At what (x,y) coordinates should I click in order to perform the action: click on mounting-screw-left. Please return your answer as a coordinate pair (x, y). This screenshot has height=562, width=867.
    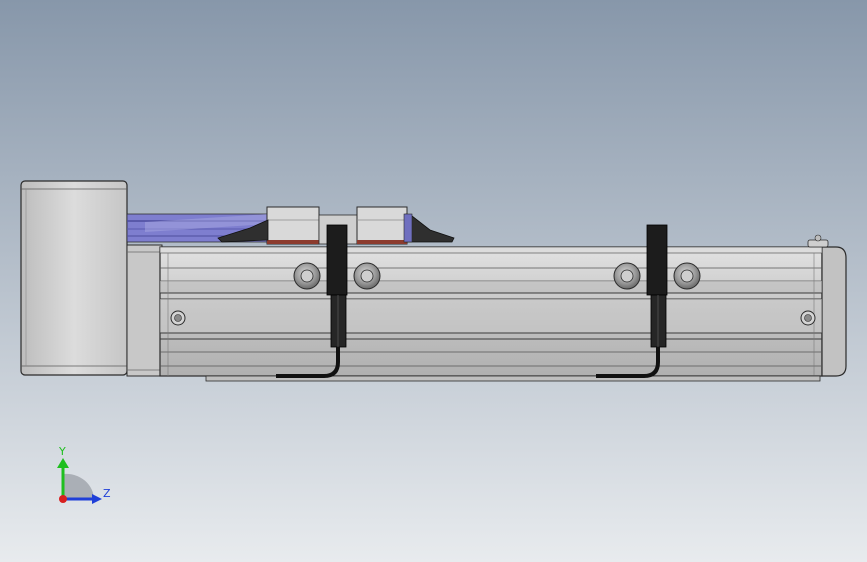
    Looking at the image, I should click on (178, 318).